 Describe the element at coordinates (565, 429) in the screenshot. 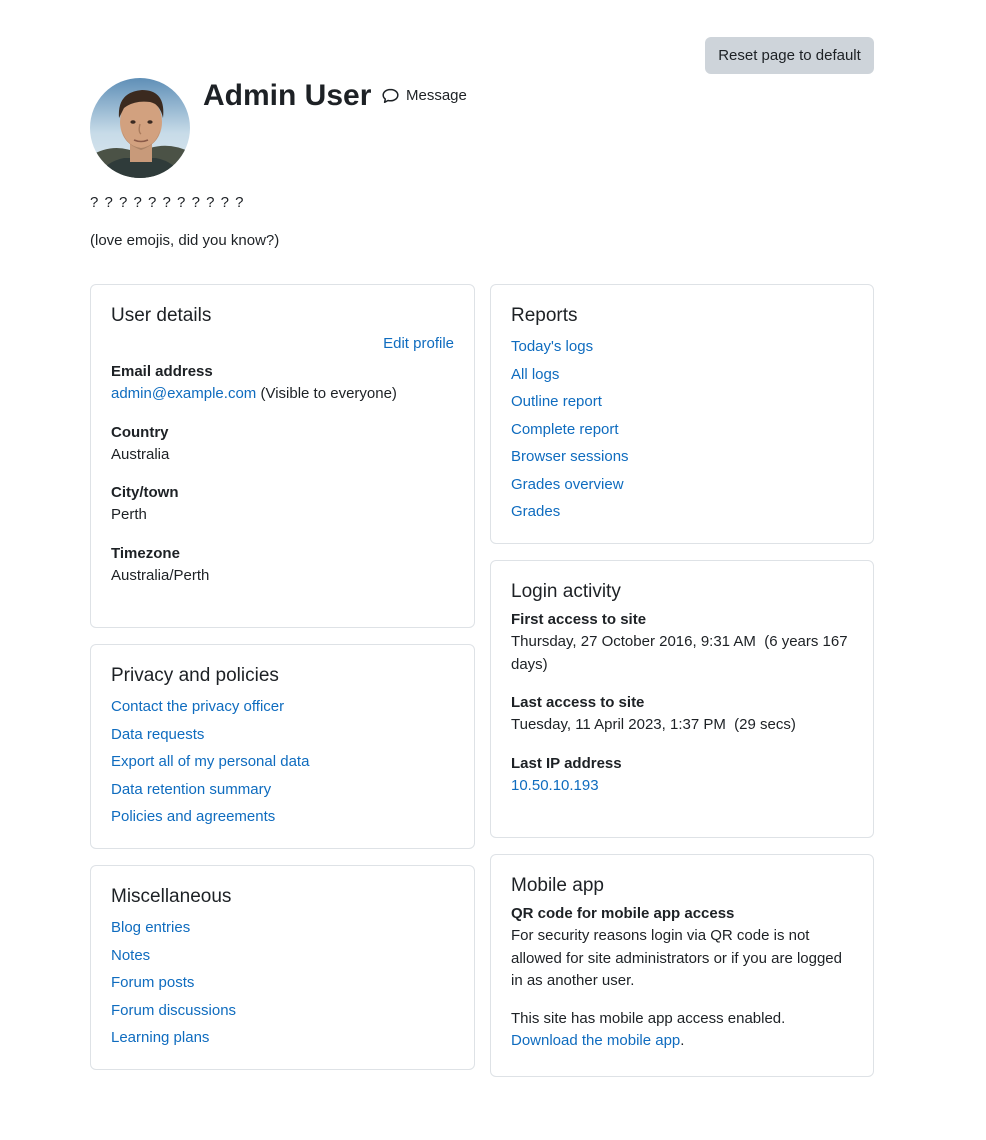

I see `complete-report-link: Complete report` at that location.